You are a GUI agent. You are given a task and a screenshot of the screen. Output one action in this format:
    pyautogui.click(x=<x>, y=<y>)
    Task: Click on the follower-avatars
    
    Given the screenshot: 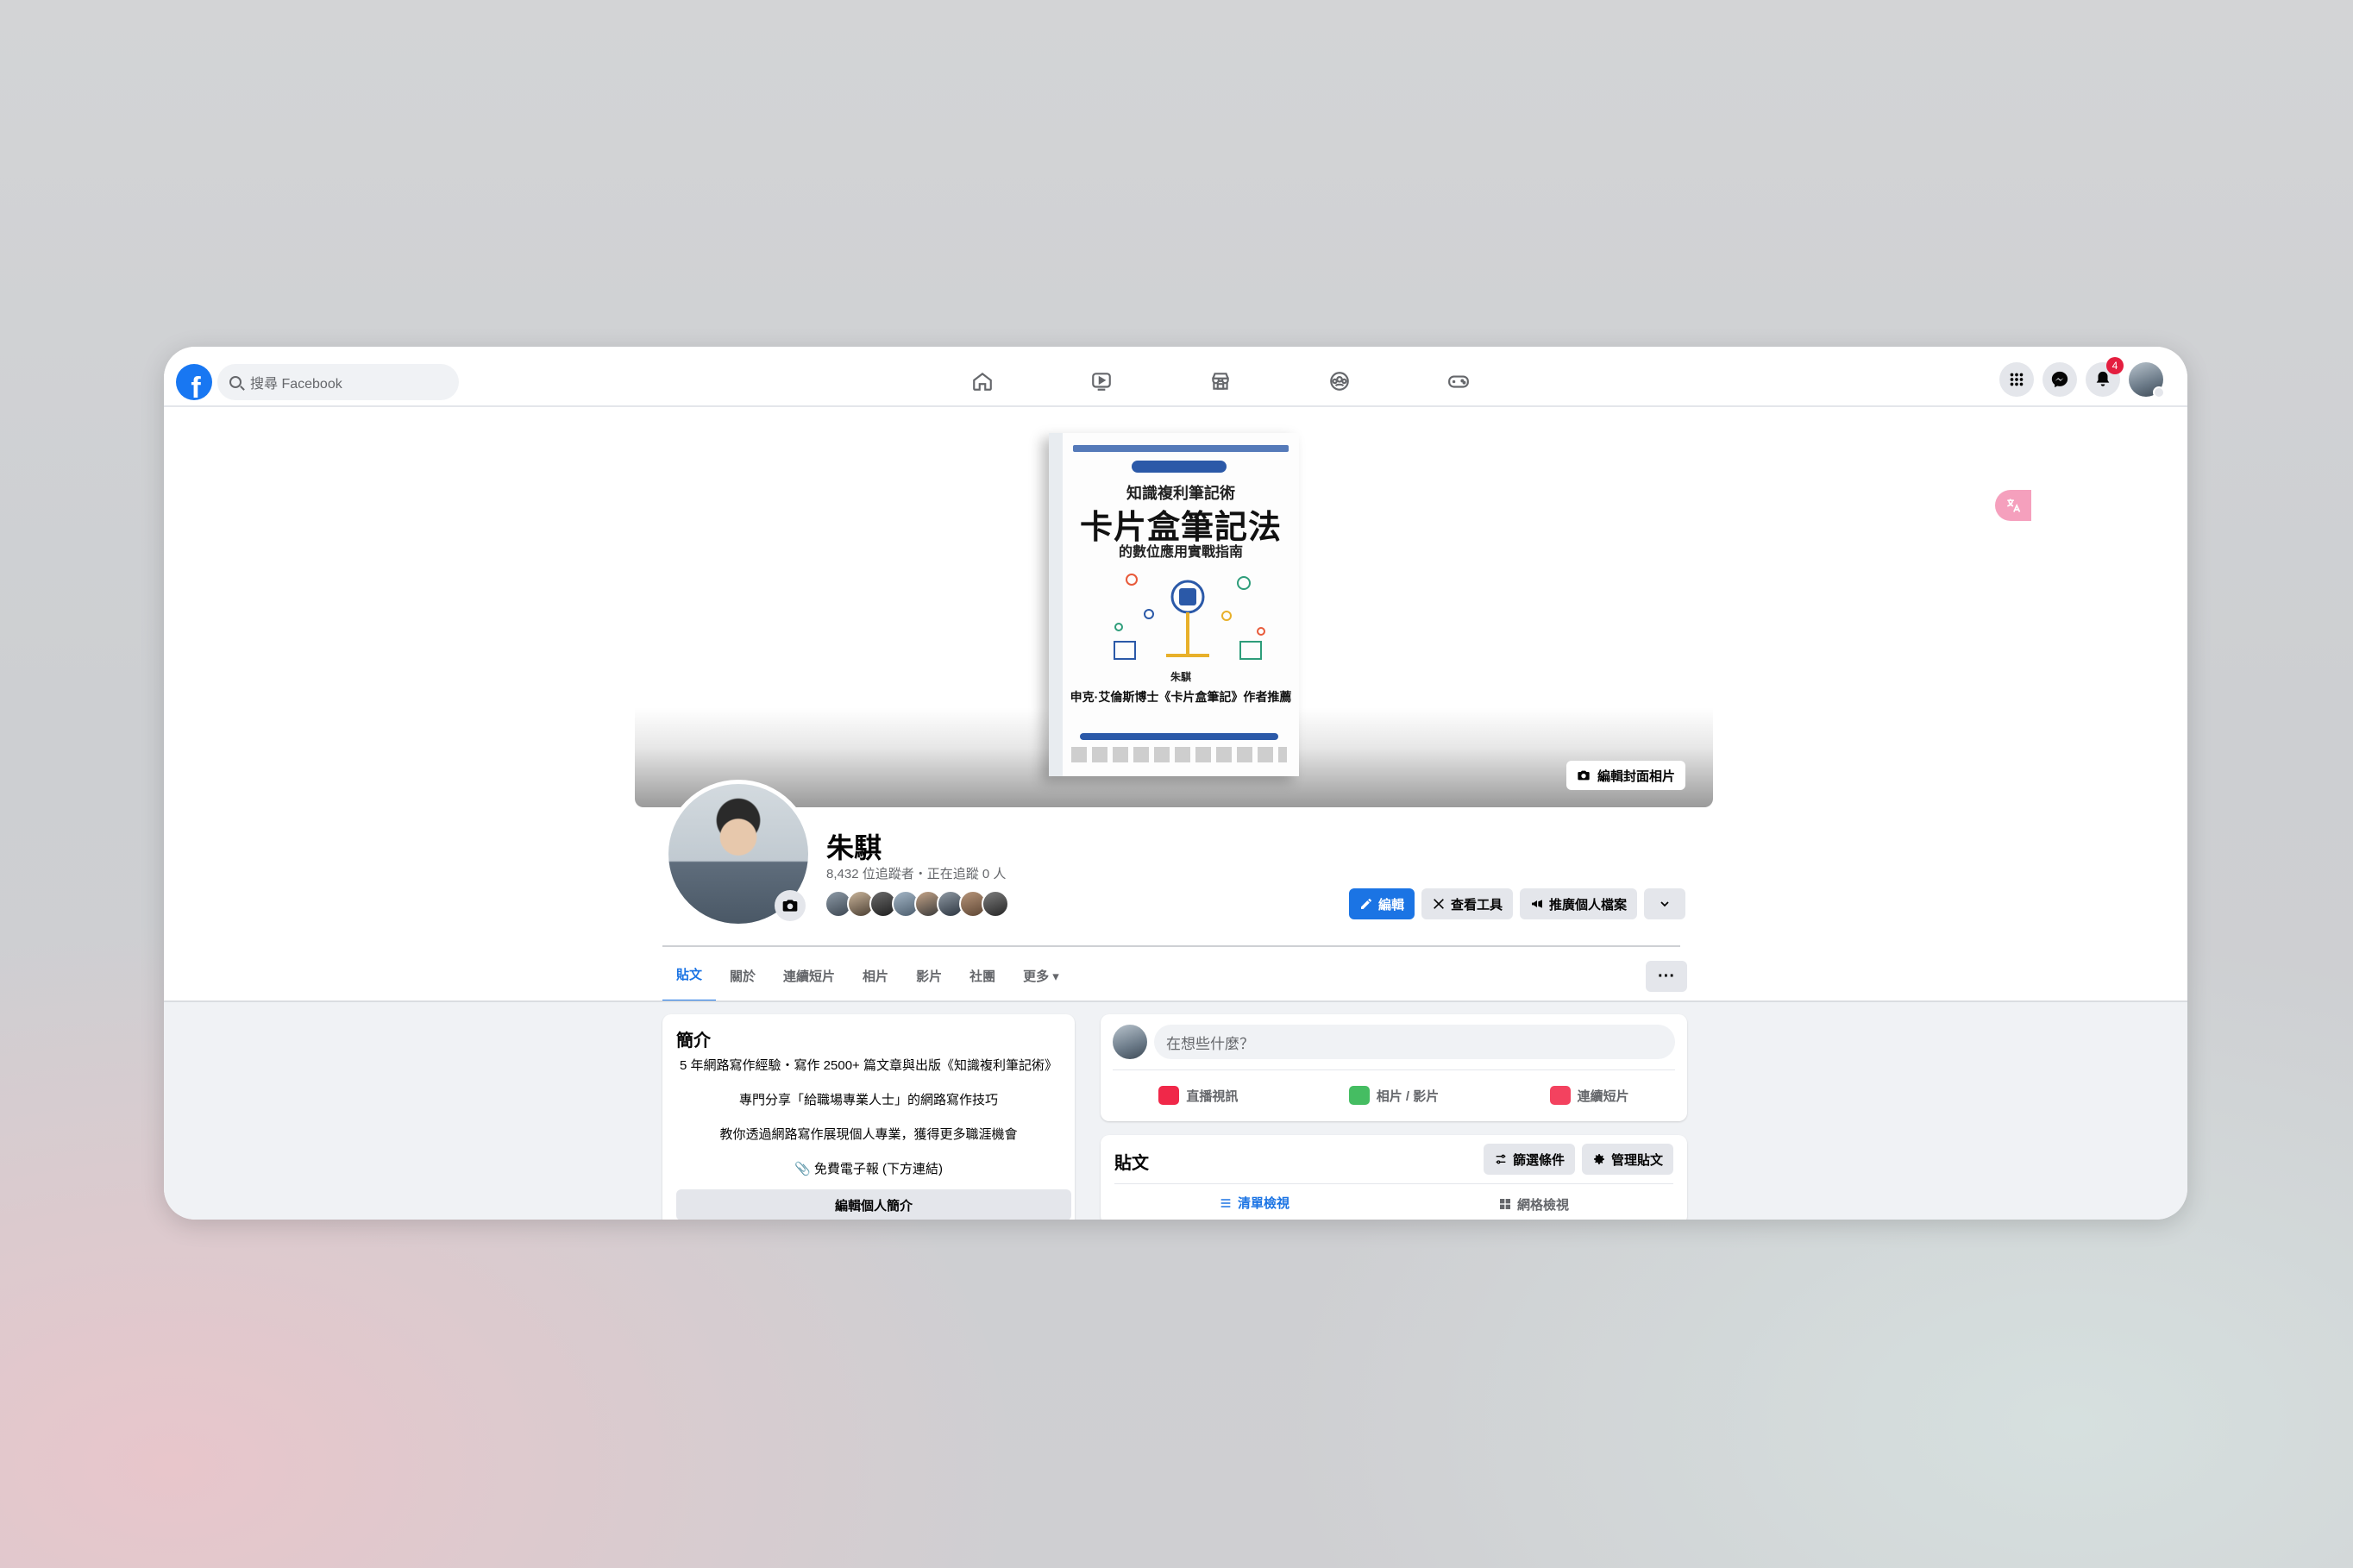 What is the action you would take?
    pyautogui.click(x=917, y=904)
    